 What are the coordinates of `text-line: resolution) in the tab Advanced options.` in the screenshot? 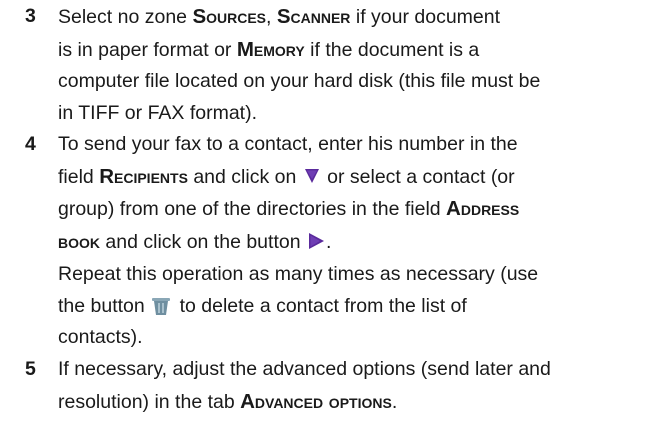 It's located at (356, 402).